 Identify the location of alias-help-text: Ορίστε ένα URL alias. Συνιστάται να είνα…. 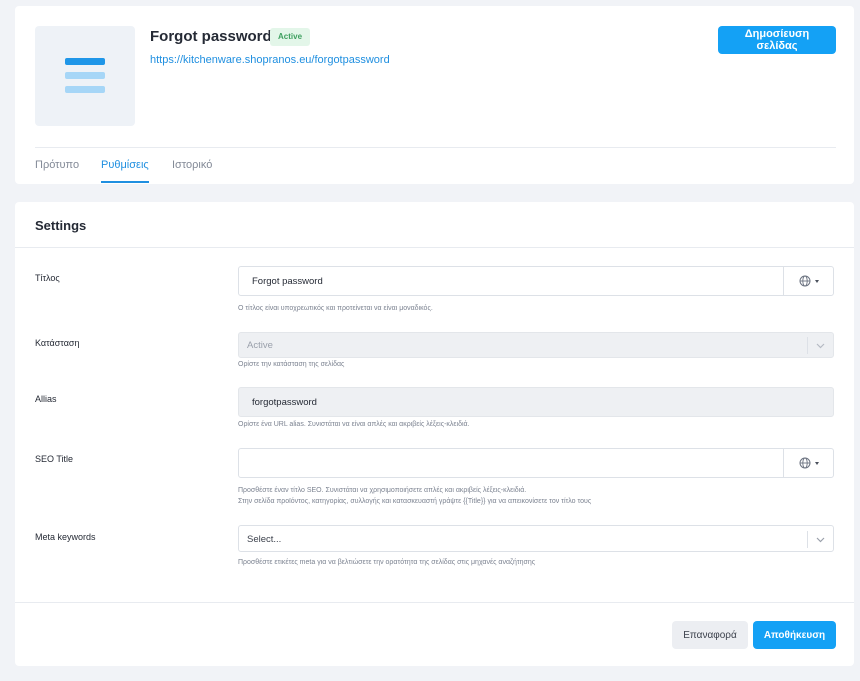
(354, 424).